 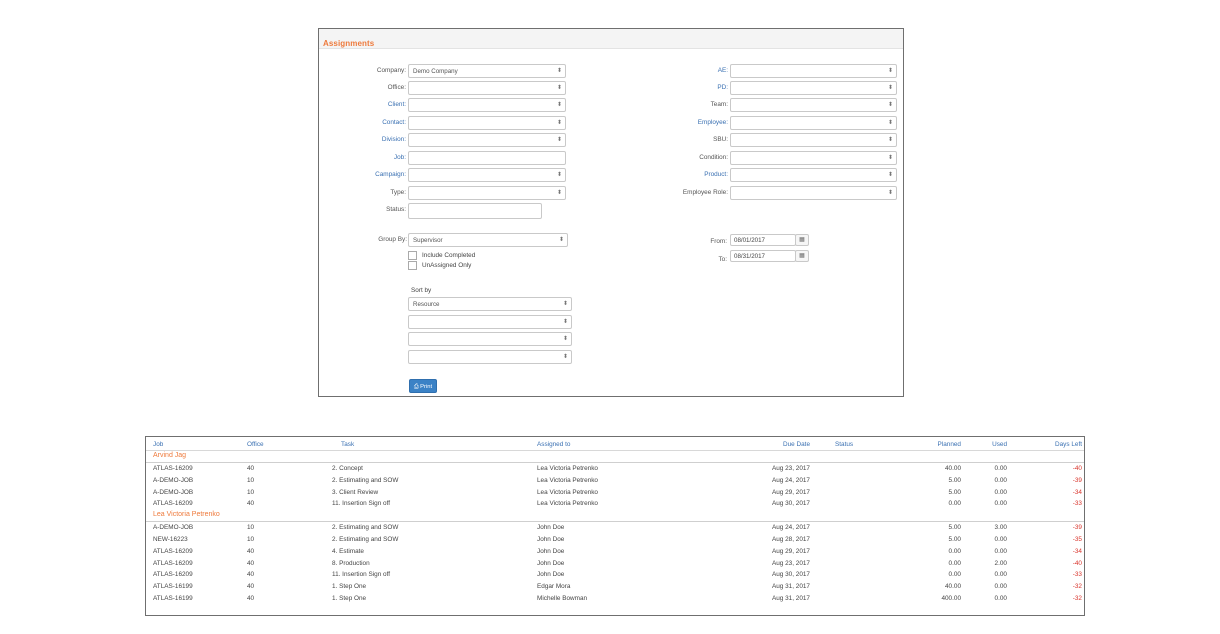 I want to click on column-header-office: Office, so click(x=255, y=444).